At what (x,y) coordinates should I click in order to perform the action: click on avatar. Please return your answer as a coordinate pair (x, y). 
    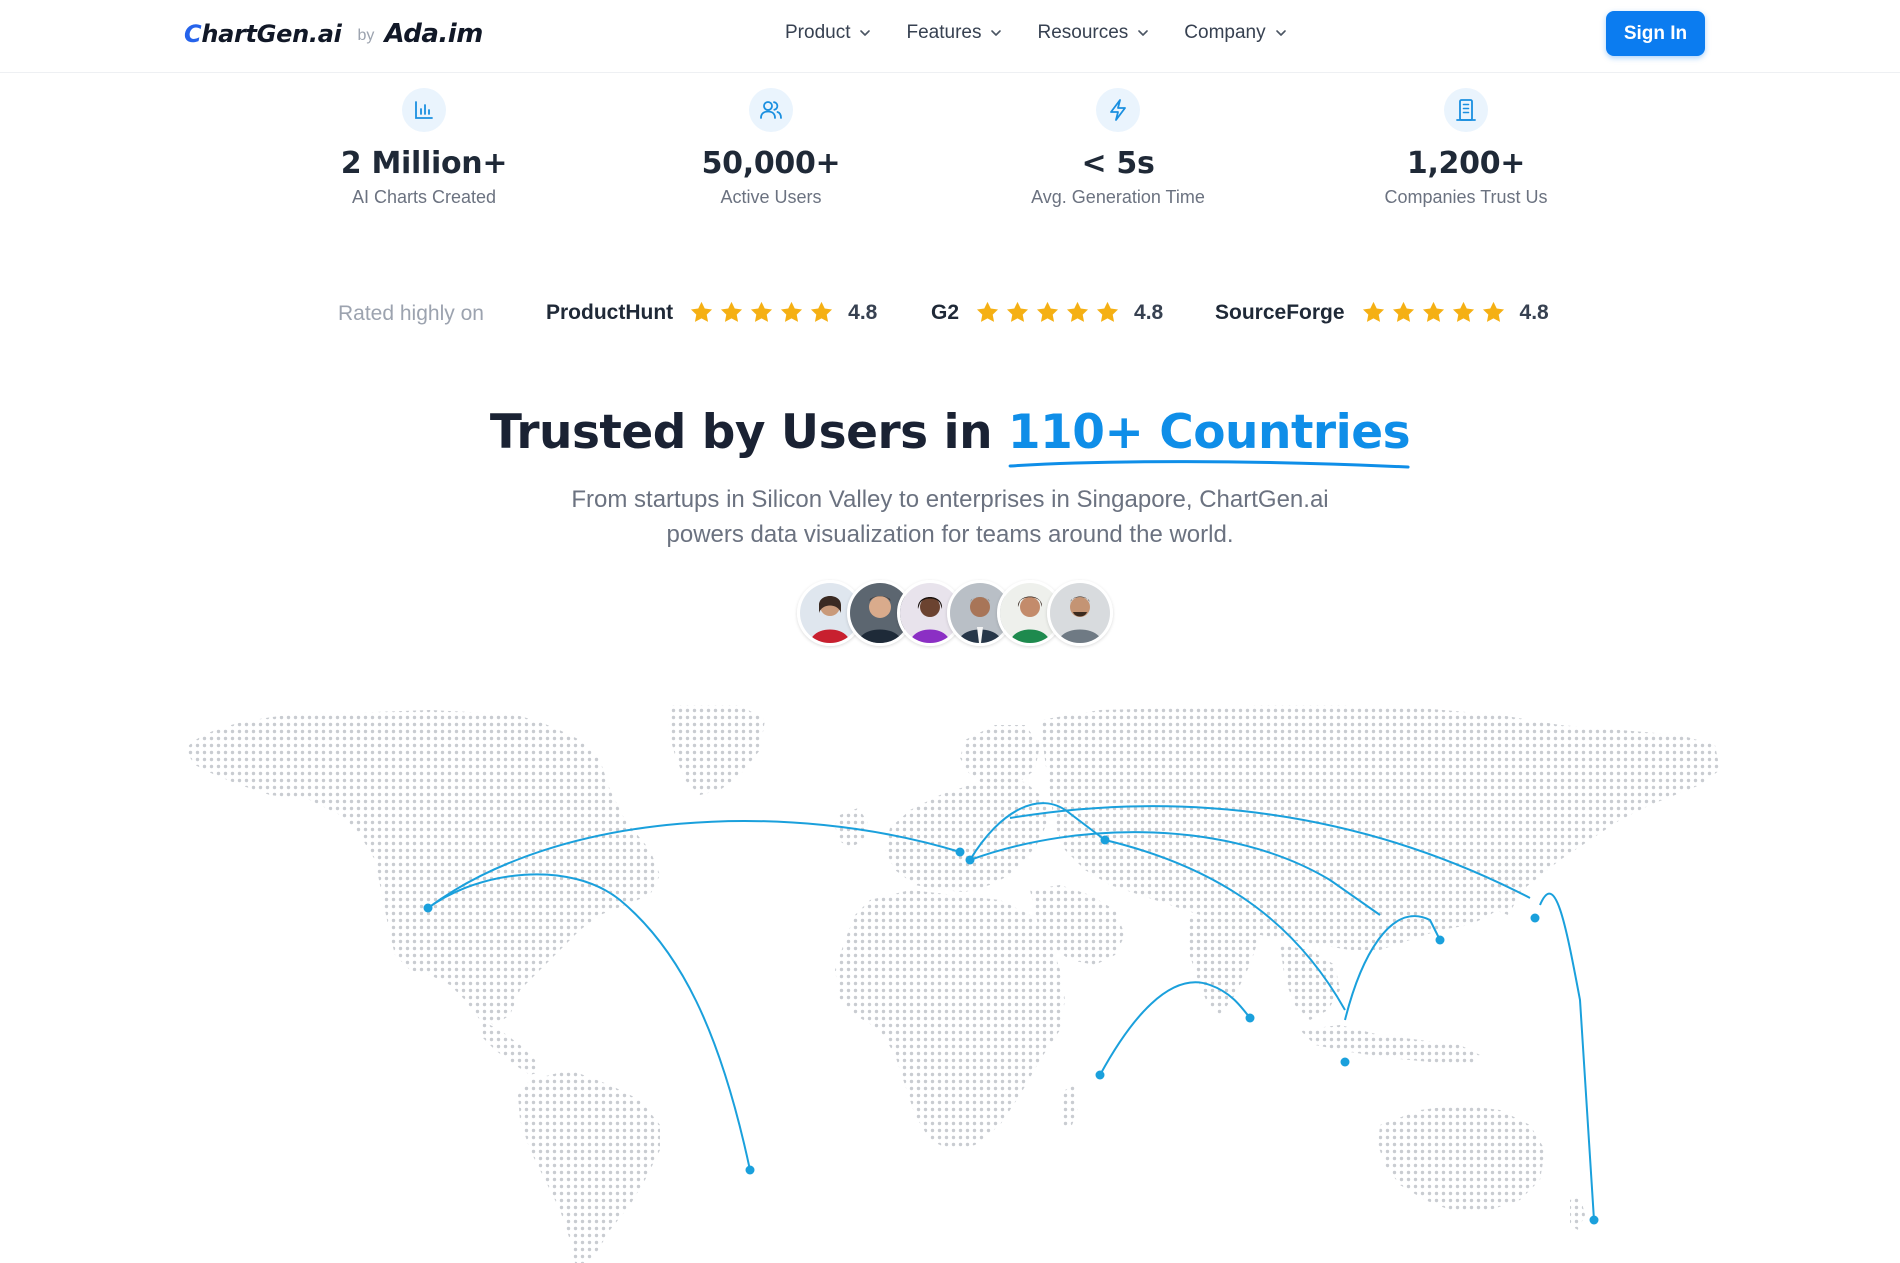
    Looking at the image, I should click on (1080, 613).